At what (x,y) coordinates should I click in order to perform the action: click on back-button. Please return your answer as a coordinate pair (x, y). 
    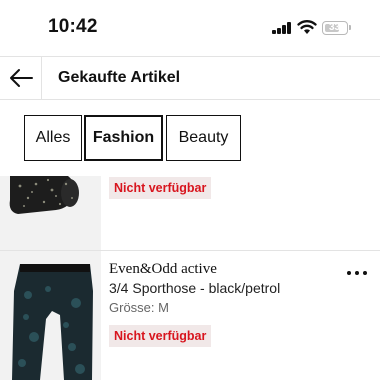
    Looking at the image, I should click on (21, 78).